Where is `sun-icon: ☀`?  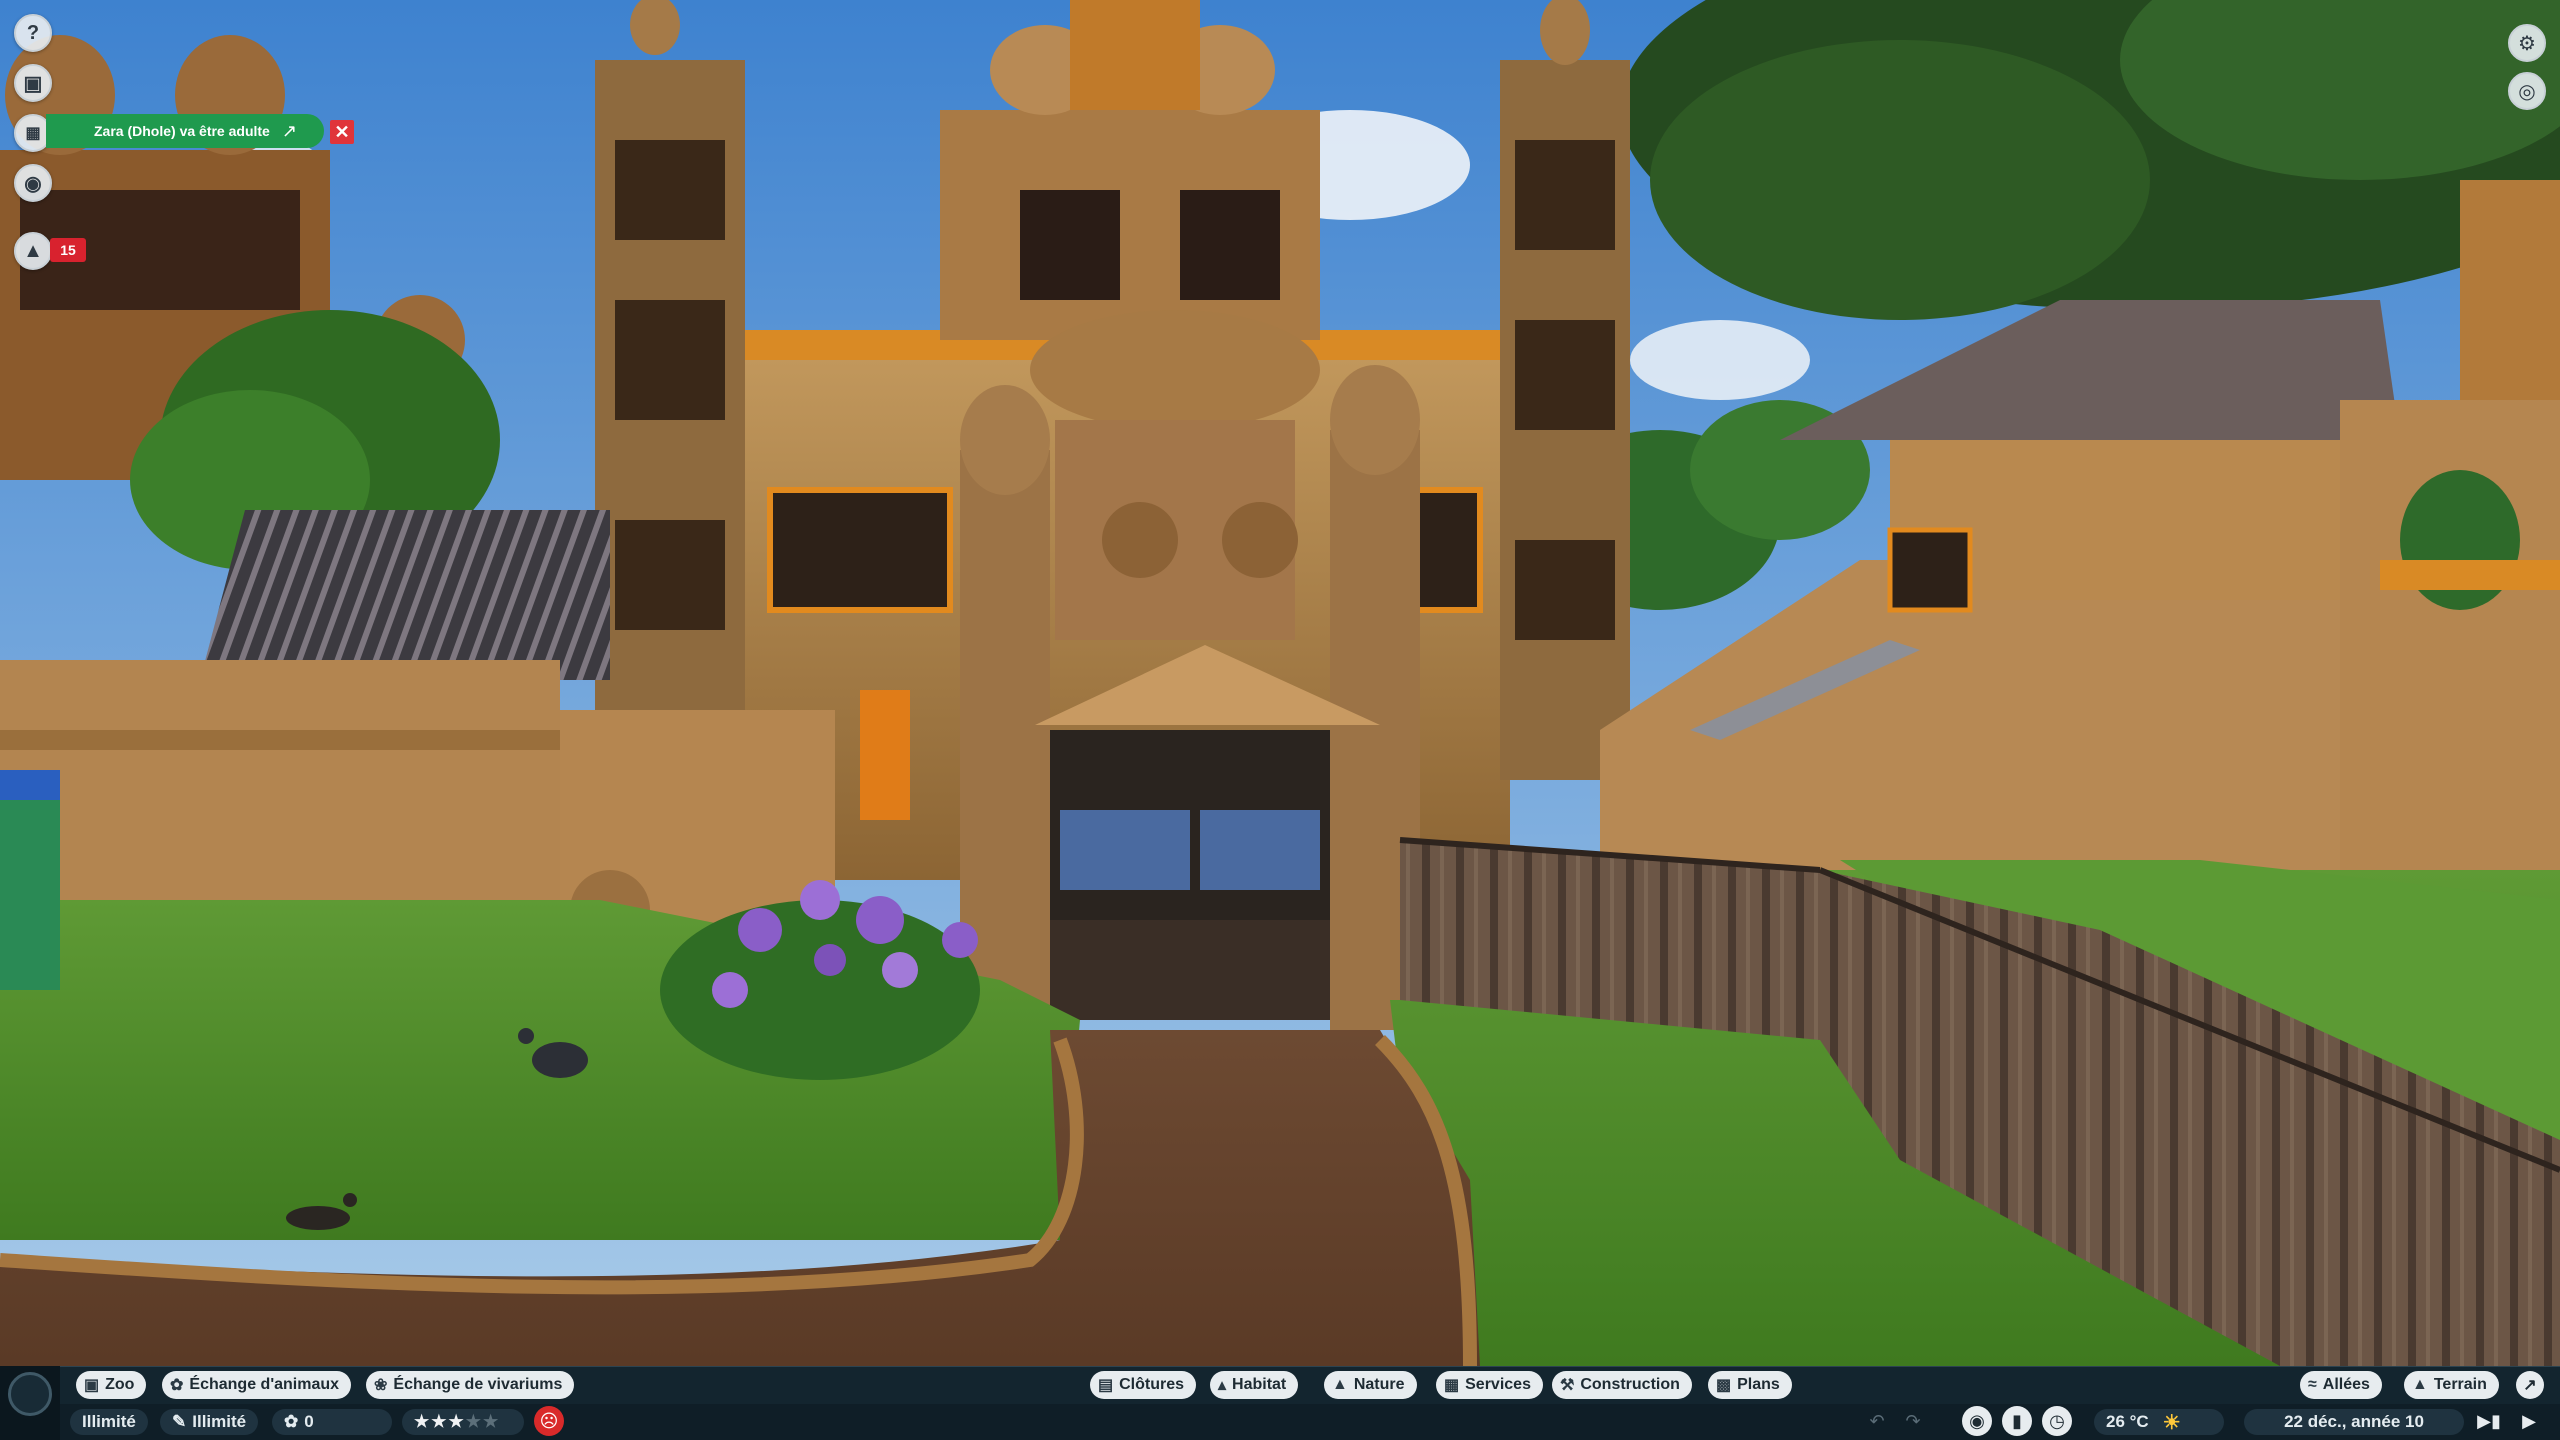
sun-icon: ☀ is located at coordinates (2171, 1422).